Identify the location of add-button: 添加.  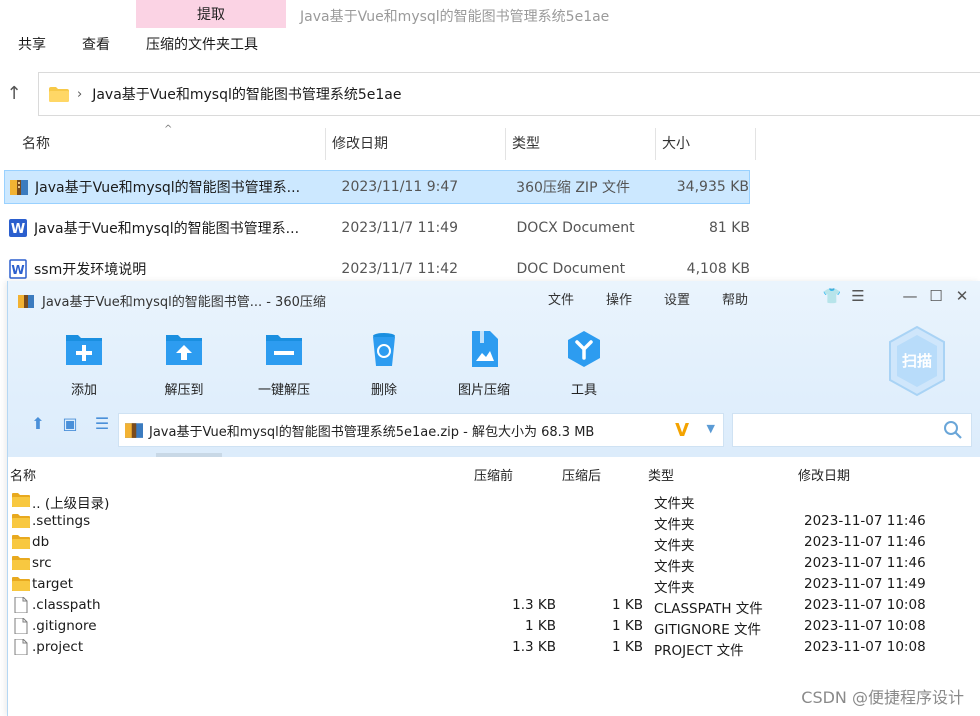
(84, 363).